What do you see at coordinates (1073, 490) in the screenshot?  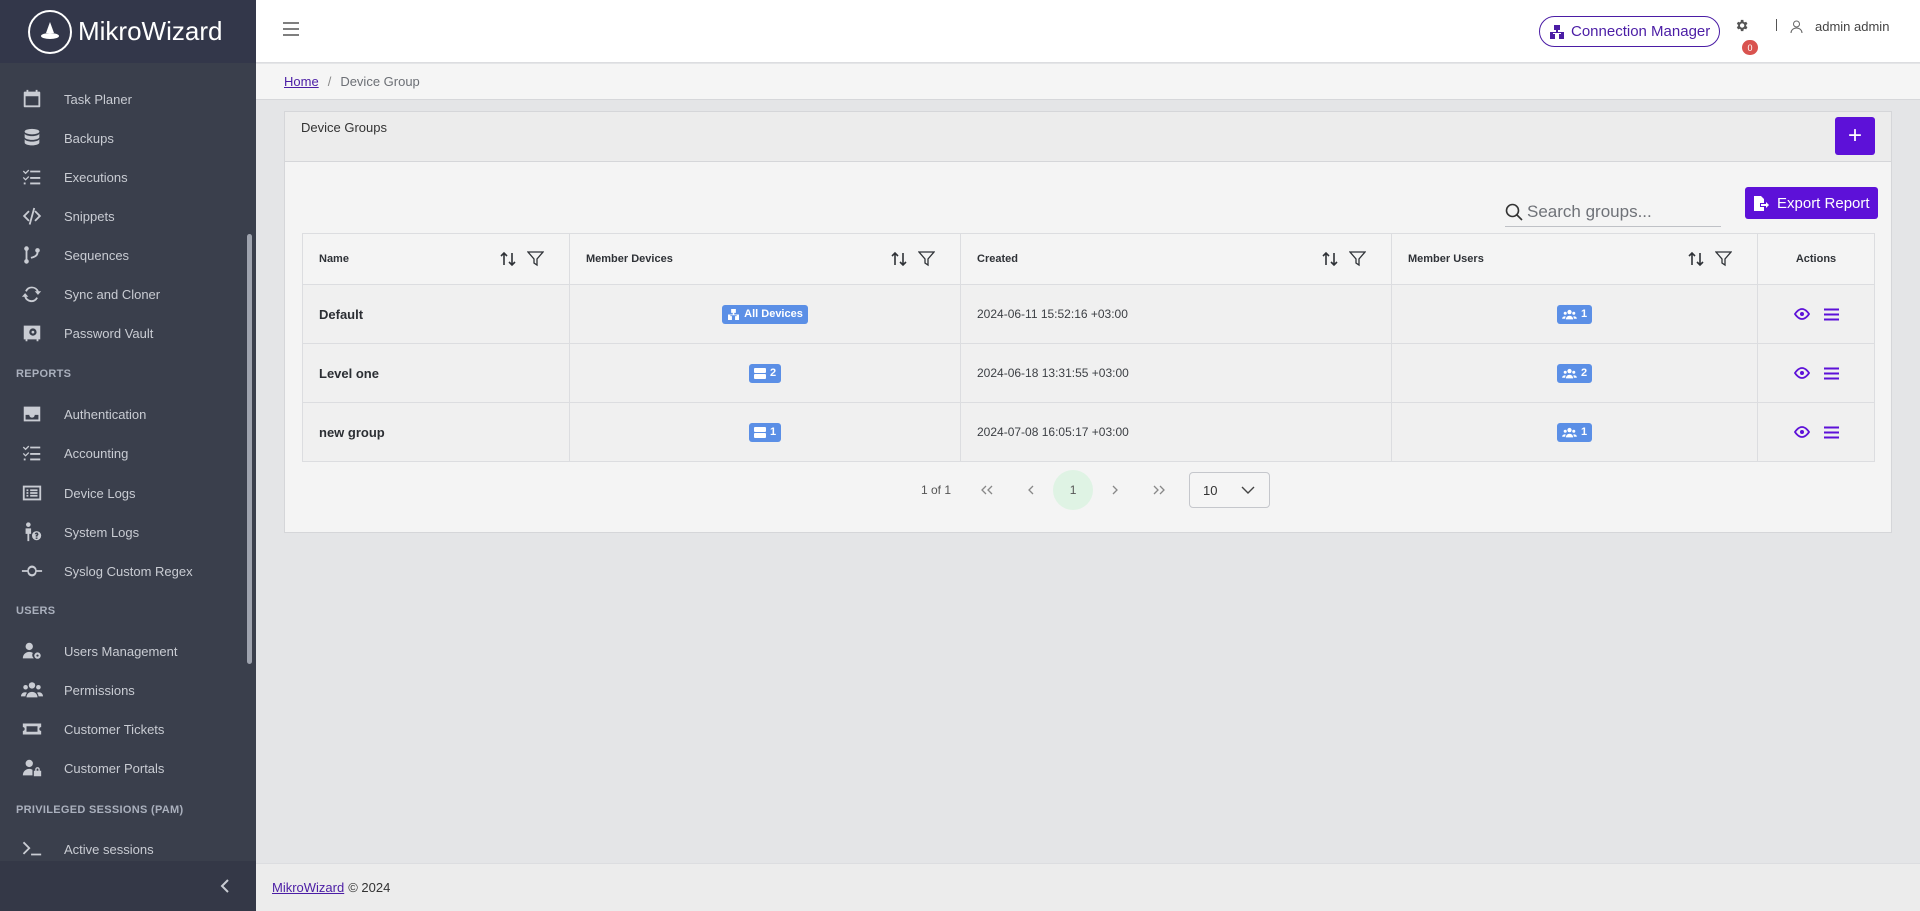 I see `page-button-current: 1` at bounding box center [1073, 490].